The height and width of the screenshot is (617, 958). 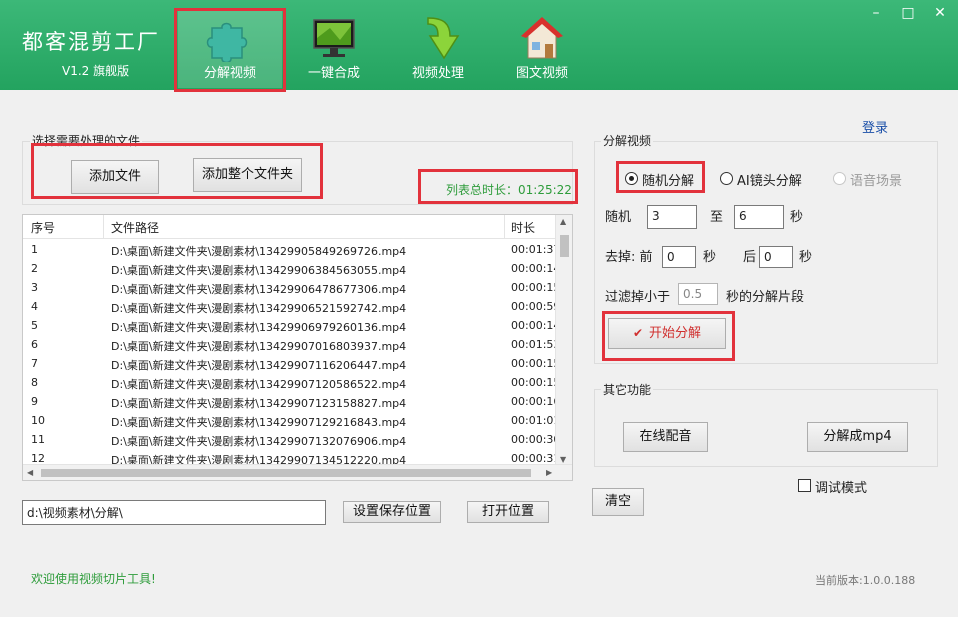 I want to click on row-path: D:\桌面\新建文件夹\漫剧素材\13429906521592742.mp4, so click(x=259, y=308).